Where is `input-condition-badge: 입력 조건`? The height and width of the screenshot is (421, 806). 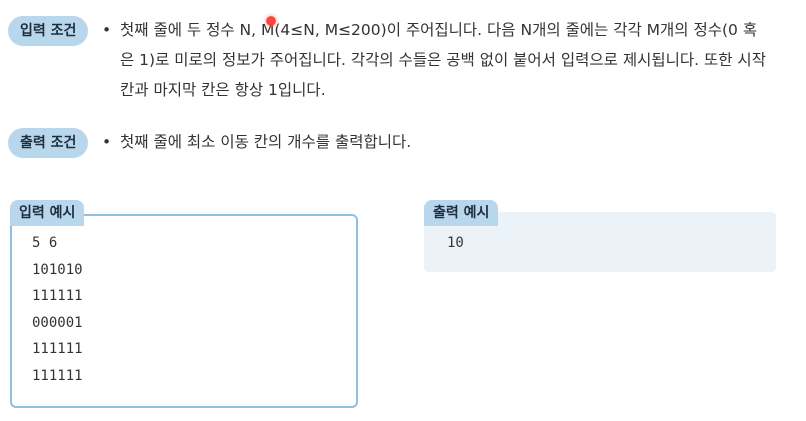
input-condition-badge: 입력 조건 is located at coordinates (48, 31).